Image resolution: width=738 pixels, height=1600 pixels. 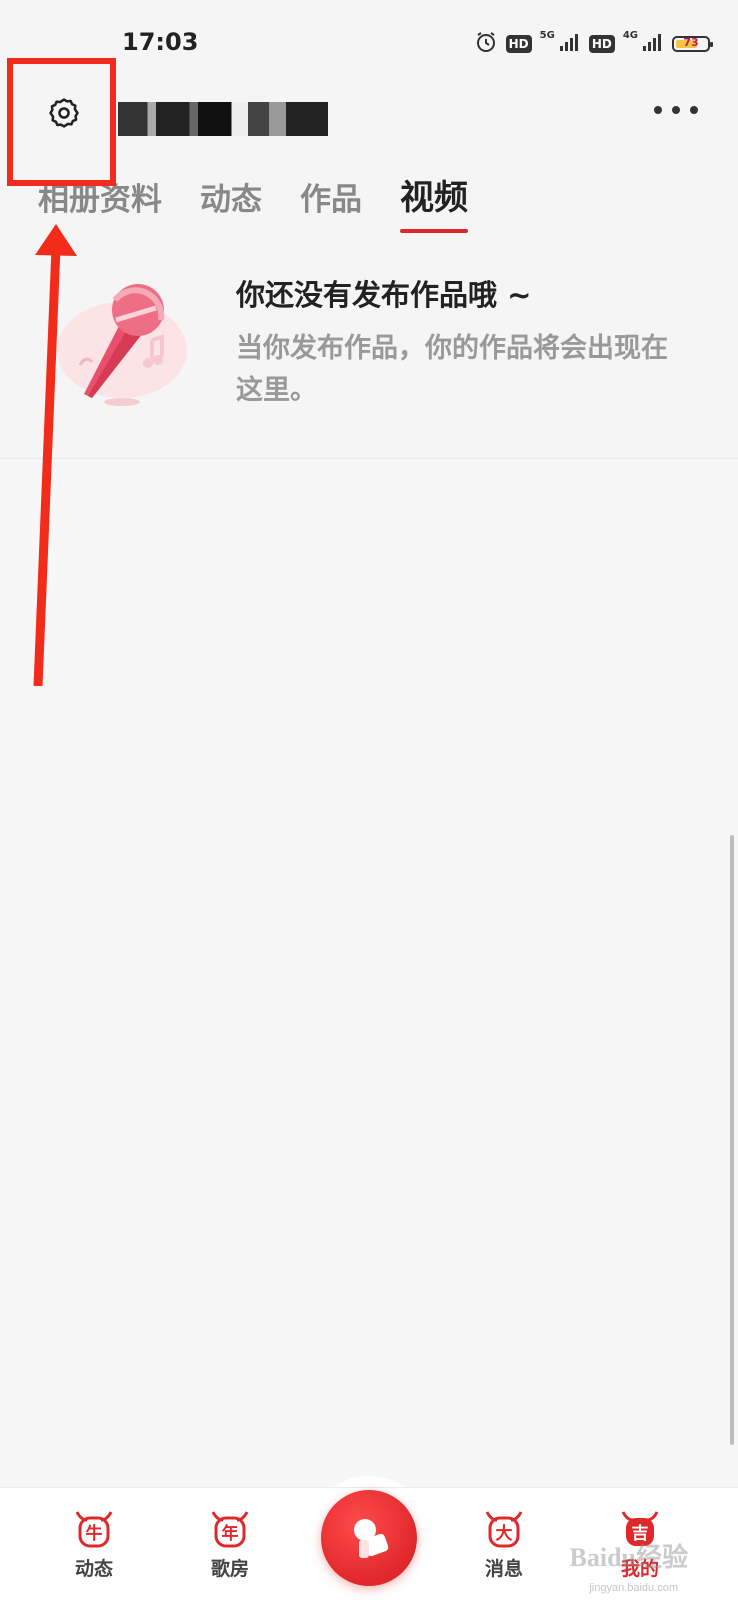 I want to click on signal-icon, so click(x=570, y=44).